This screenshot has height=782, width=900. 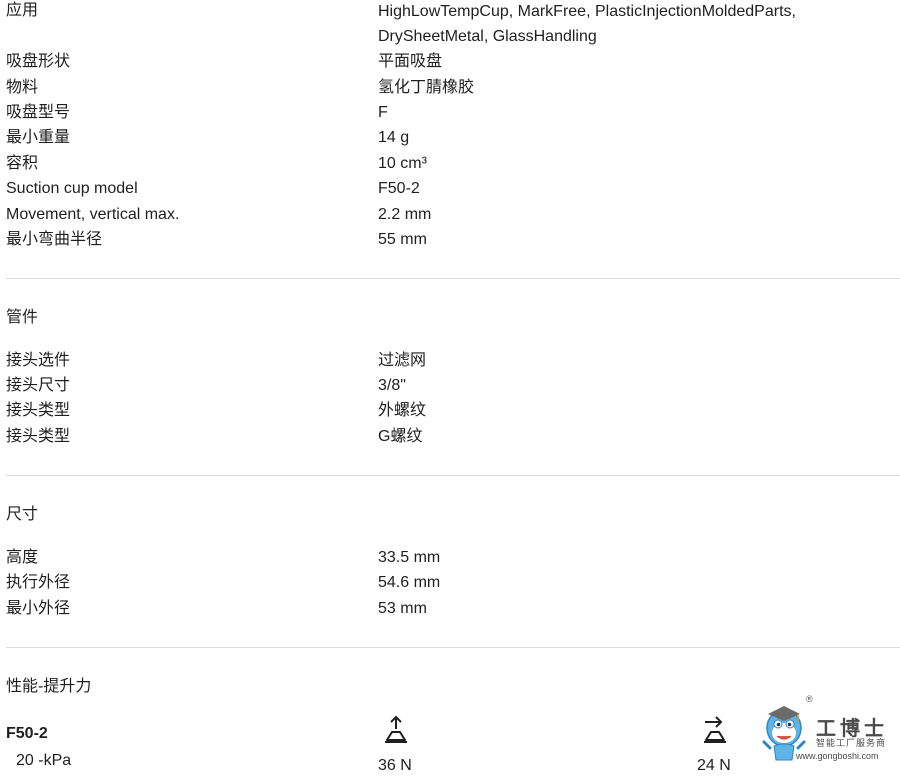 What do you see at coordinates (402, 608) in the screenshot?
I see `dimension-value: 53 mm` at bounding box center [402, 608].